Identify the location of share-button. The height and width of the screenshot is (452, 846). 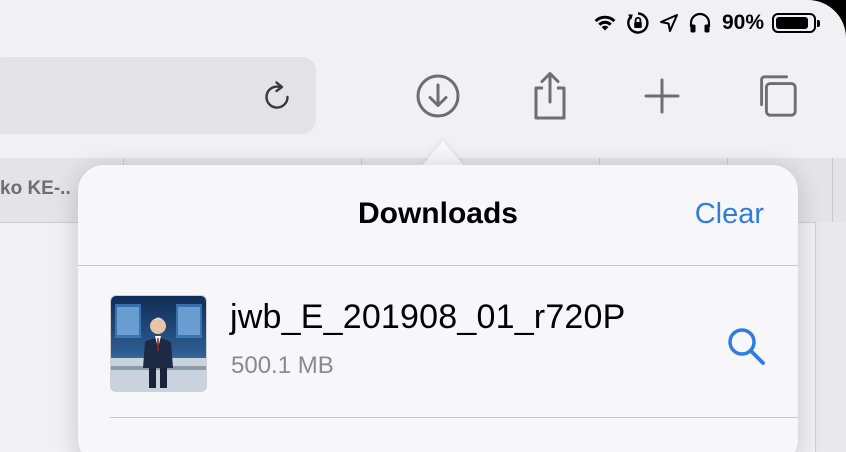
(550, 96).